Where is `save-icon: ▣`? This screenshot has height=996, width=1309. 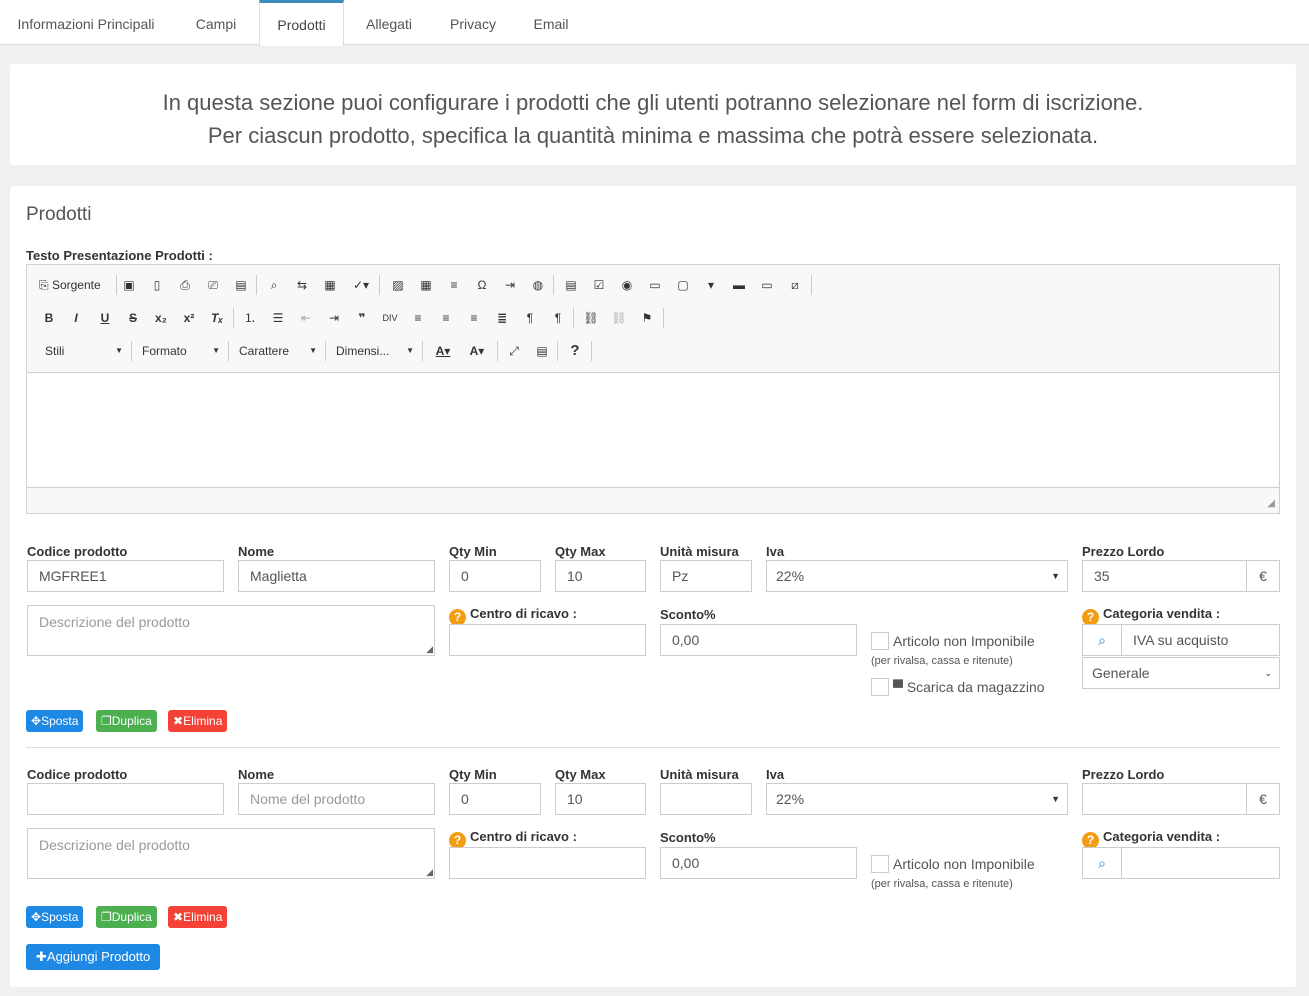 save-icon: ▣ is located at coordinates (129, 285).